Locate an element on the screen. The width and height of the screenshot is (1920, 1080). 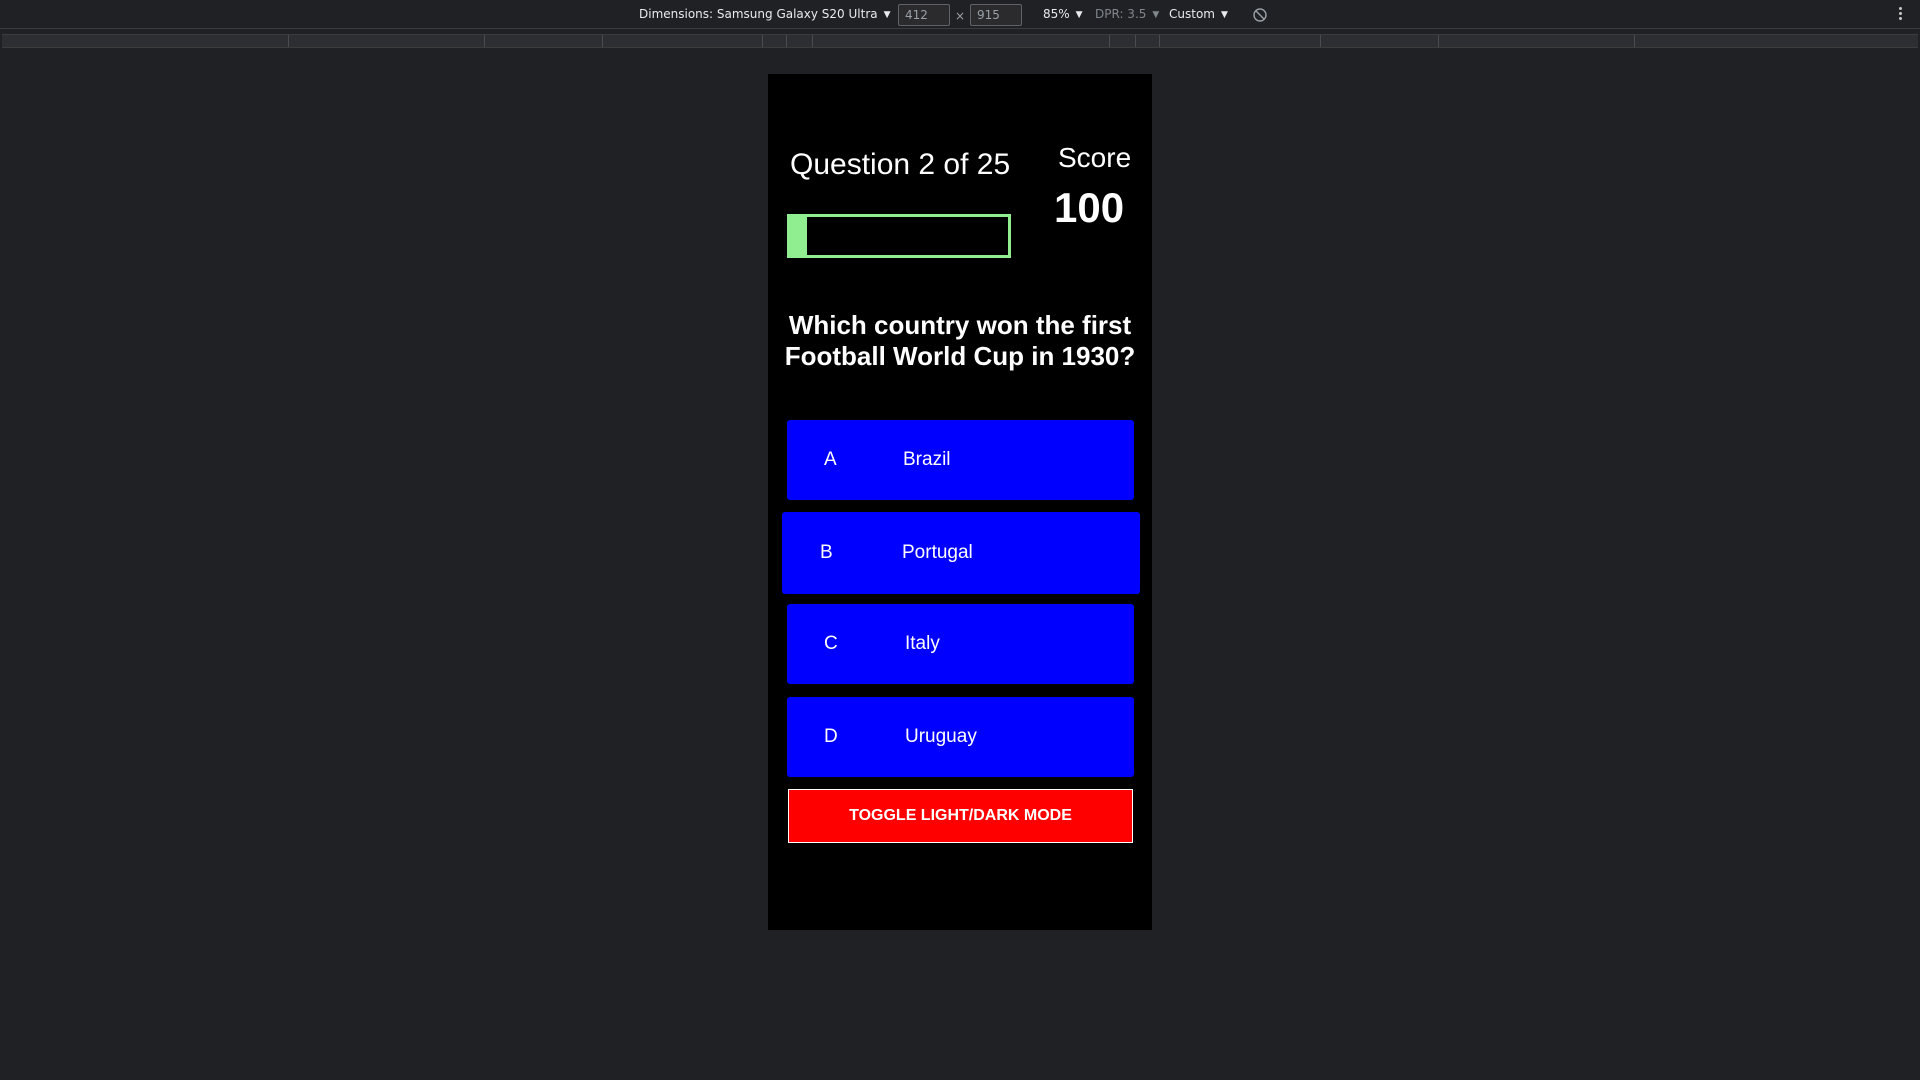
media-query-bar is located at coordinates (960, 41).